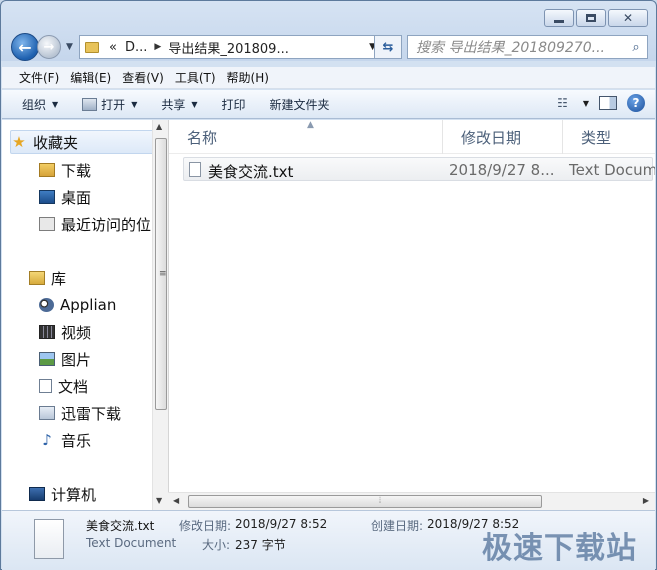  Describe the element at coordinates (159, 500) in the screenshot. I see `scroll-down-icon: ▼` at that location.